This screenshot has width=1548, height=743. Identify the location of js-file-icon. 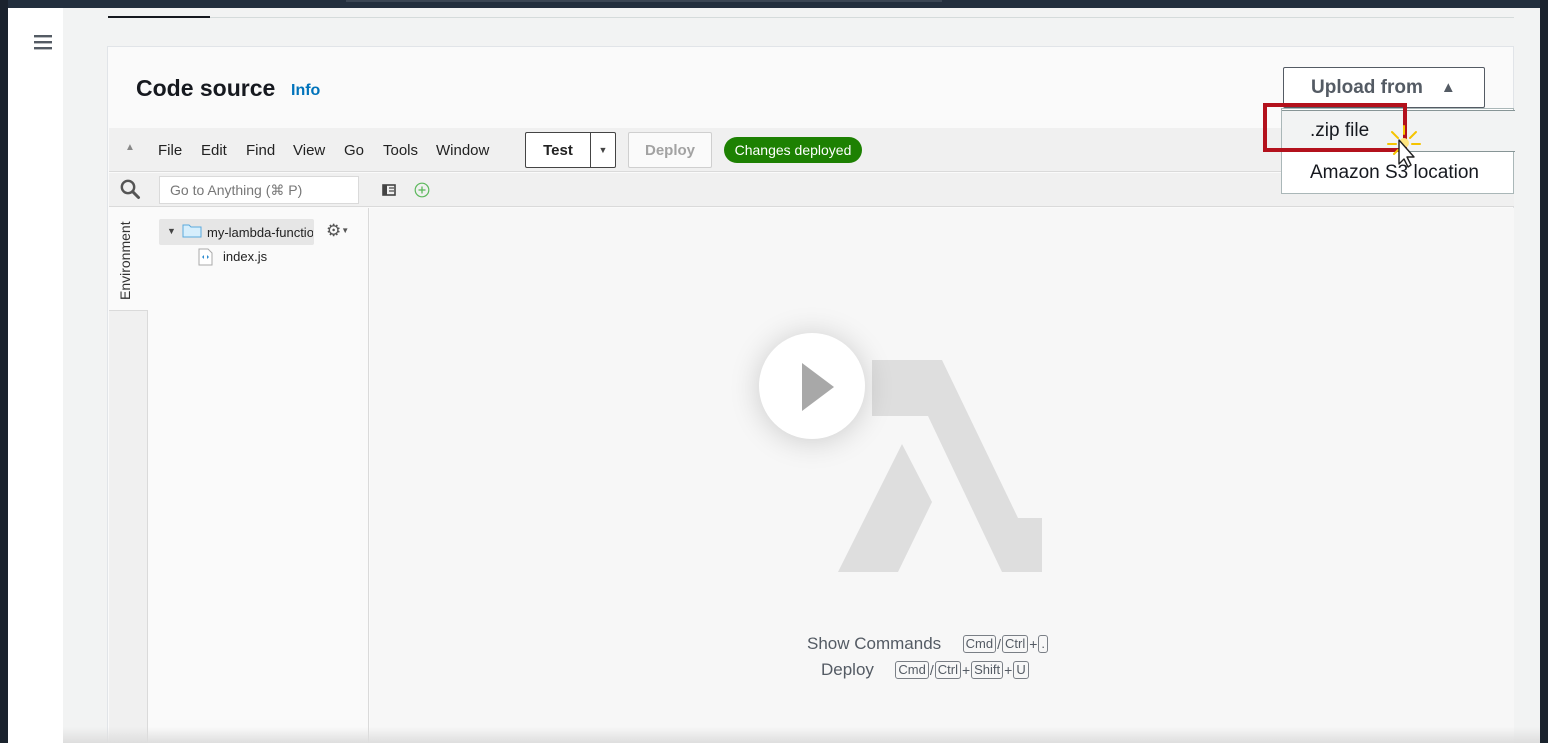
(205, 257).